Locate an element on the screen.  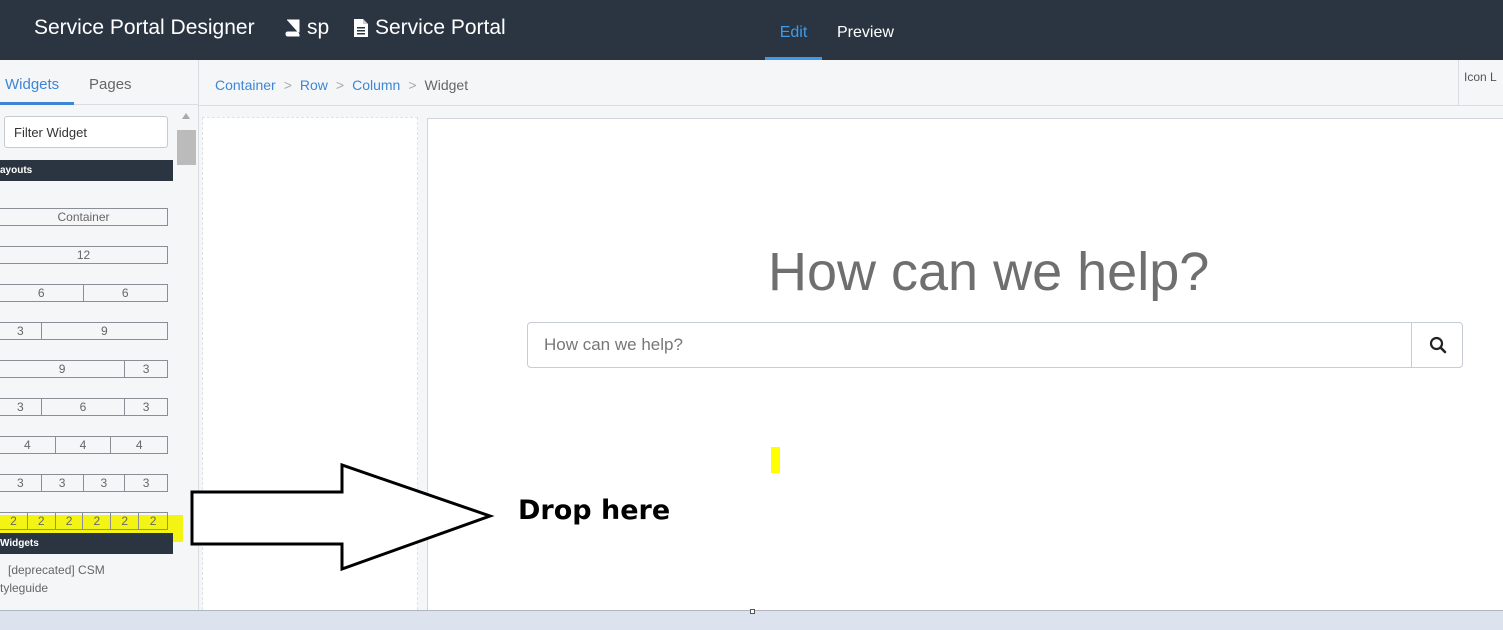
layout-cell: 12 is located at coordinates (83, 255).